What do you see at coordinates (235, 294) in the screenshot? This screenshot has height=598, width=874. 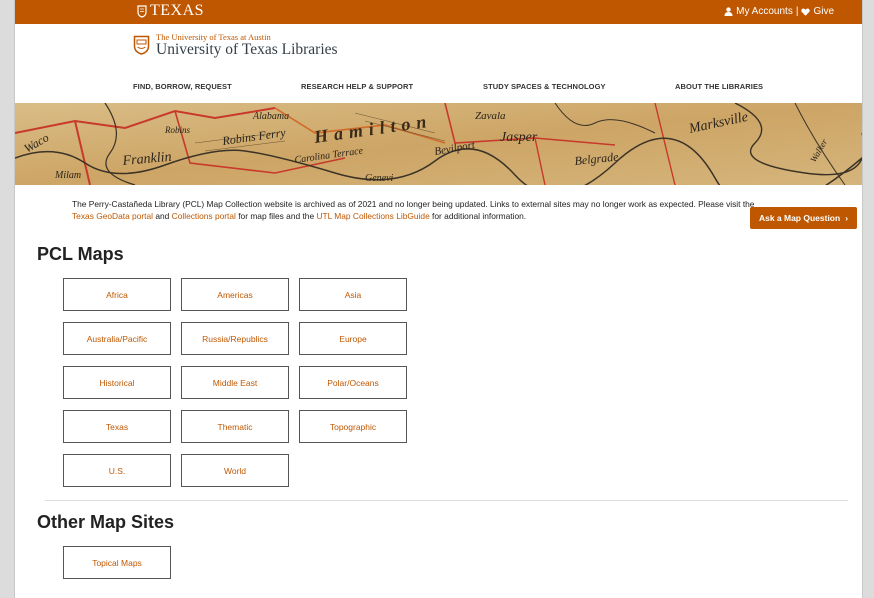 I see `map-button-americas: Americas` at bounding box center [235, 294].